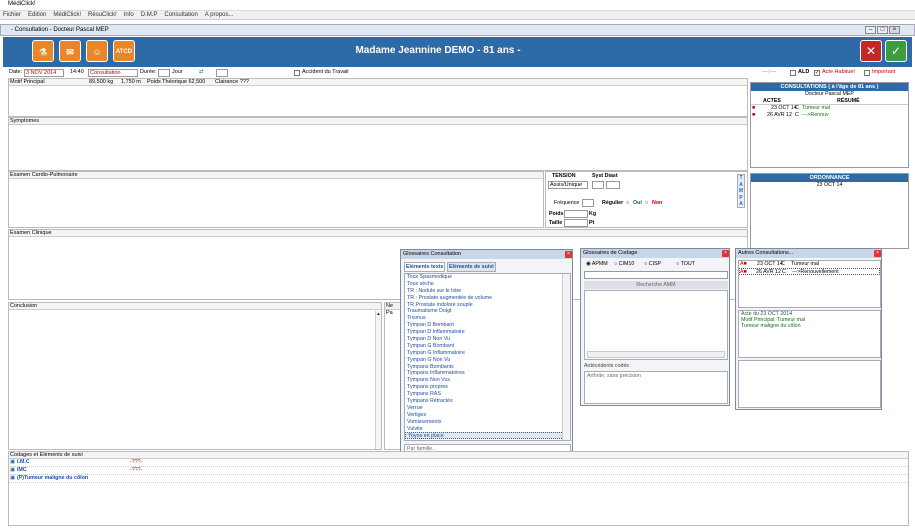 This screenshot has height=531, width=915. What do you see at coordinates (487, 360) in the screenshot?
I see `glossaire-item: Tympan G Non Vu` at bounding box center [487, 360].